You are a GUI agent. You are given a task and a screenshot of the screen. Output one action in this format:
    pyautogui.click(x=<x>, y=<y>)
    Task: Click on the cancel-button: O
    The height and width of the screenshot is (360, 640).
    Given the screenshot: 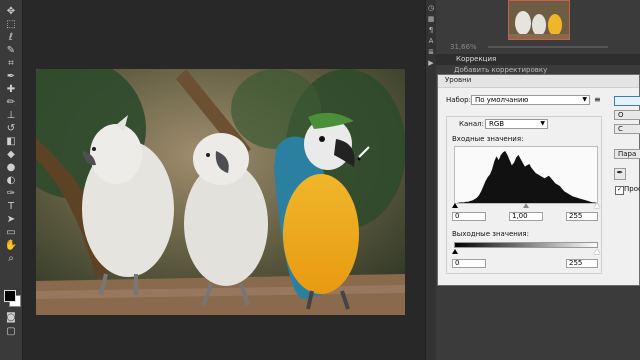 What is the action you would take?
    pyautogui.click(x=627, y=115)
    